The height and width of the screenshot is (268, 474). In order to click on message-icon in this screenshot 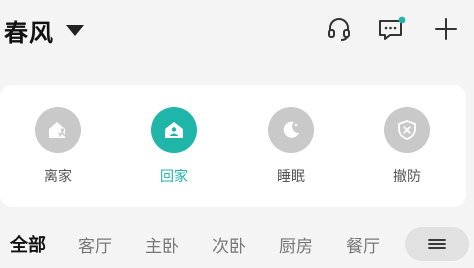, I will do `click(392, 29)`.